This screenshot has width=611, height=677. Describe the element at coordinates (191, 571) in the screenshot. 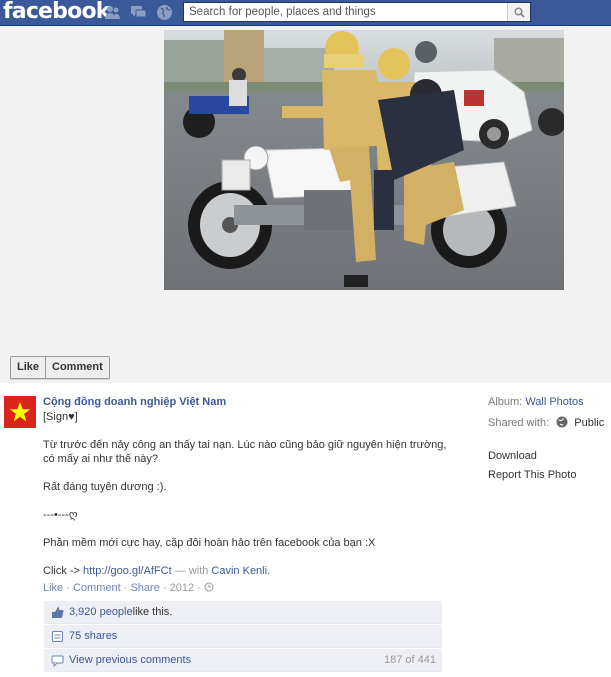

I see `with-text: — with` at that location.